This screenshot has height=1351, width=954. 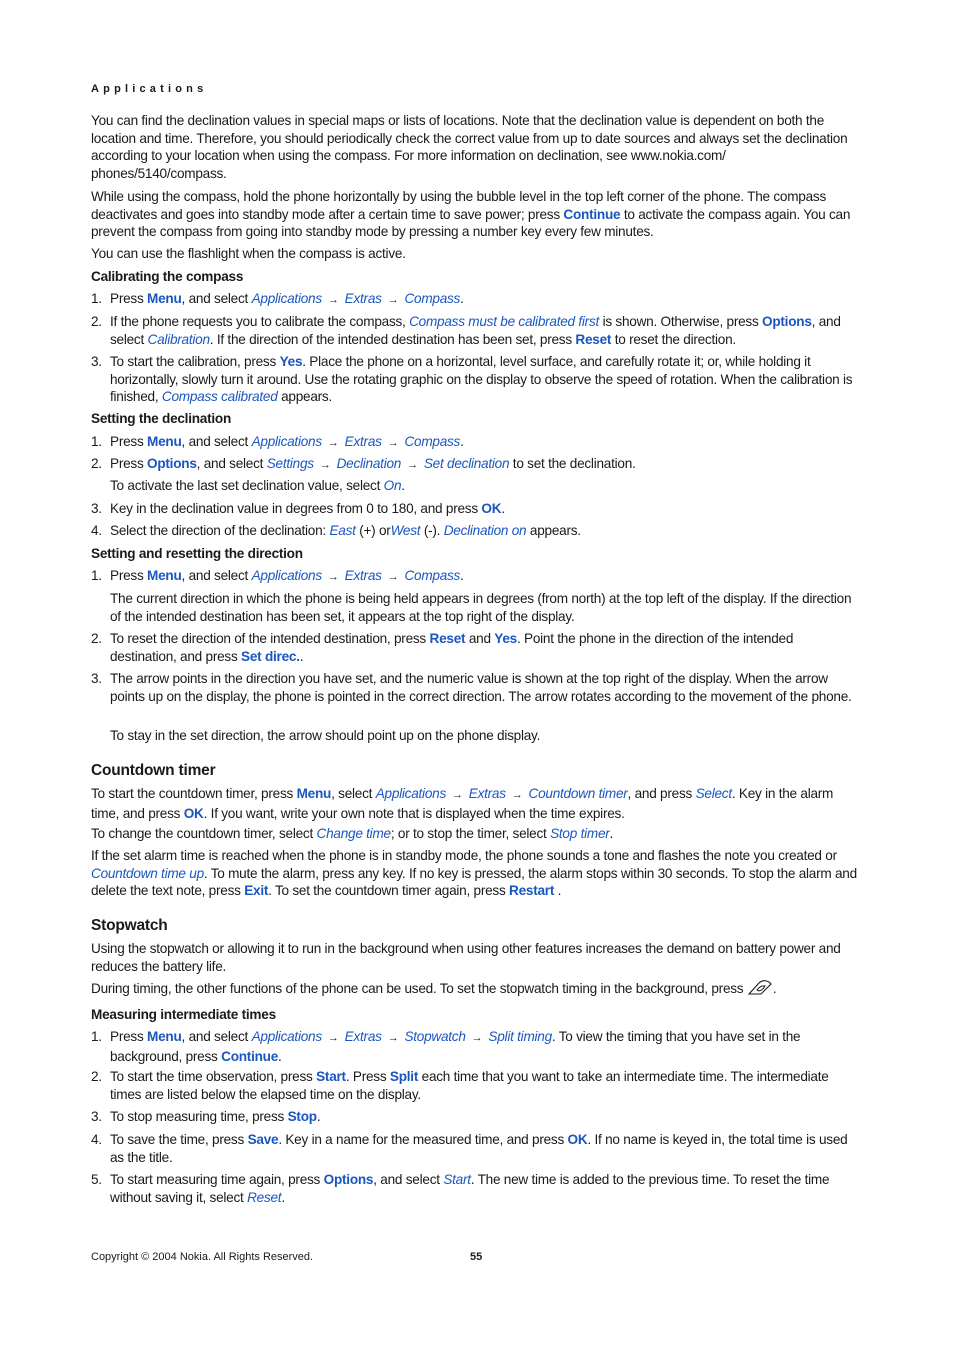 I want to click on menu-option-label: Select, so click(x=714, y=793).